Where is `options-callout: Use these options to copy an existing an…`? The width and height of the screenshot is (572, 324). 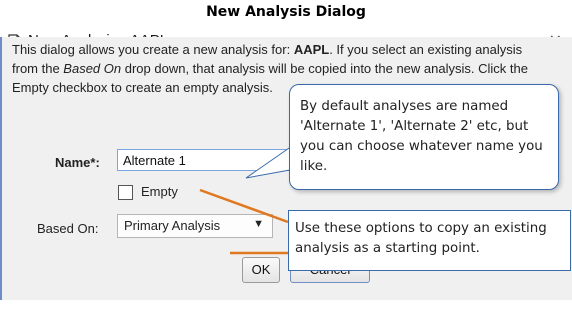
options-callout: Use these options to copy an existing an… is located at coordinates (429, 240).